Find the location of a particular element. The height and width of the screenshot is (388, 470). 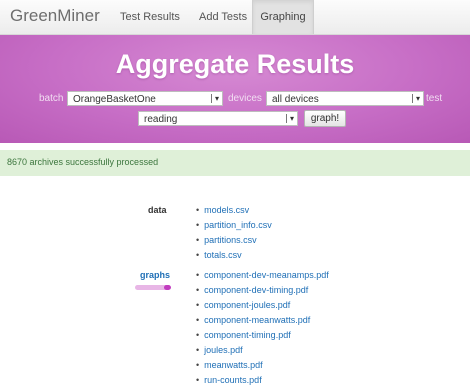

nav-add-tests: Add Tests is located at coordinates (223, 17).